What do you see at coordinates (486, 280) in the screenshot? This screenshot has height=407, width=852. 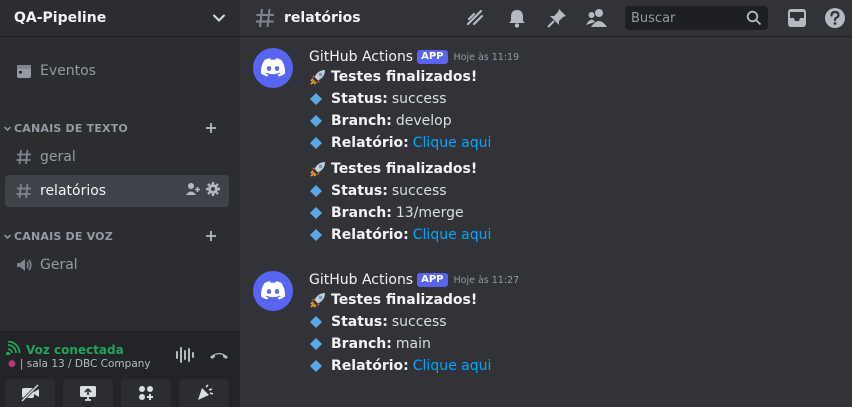 I see `message-timestamp: Hoje às 11:27` at bounding box center [486, 280].